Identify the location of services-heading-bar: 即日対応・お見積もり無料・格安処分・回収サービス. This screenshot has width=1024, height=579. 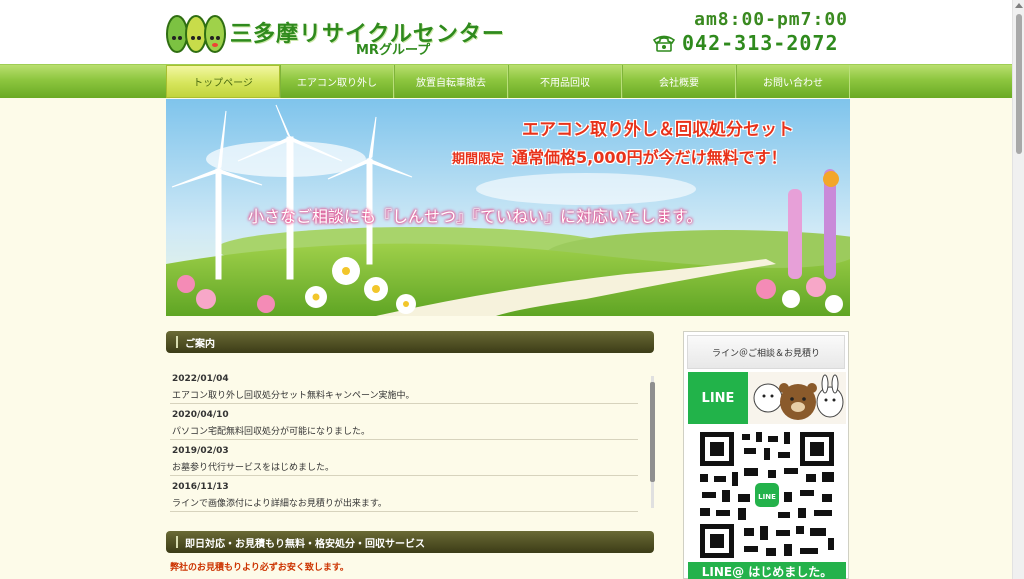
(410, 542).